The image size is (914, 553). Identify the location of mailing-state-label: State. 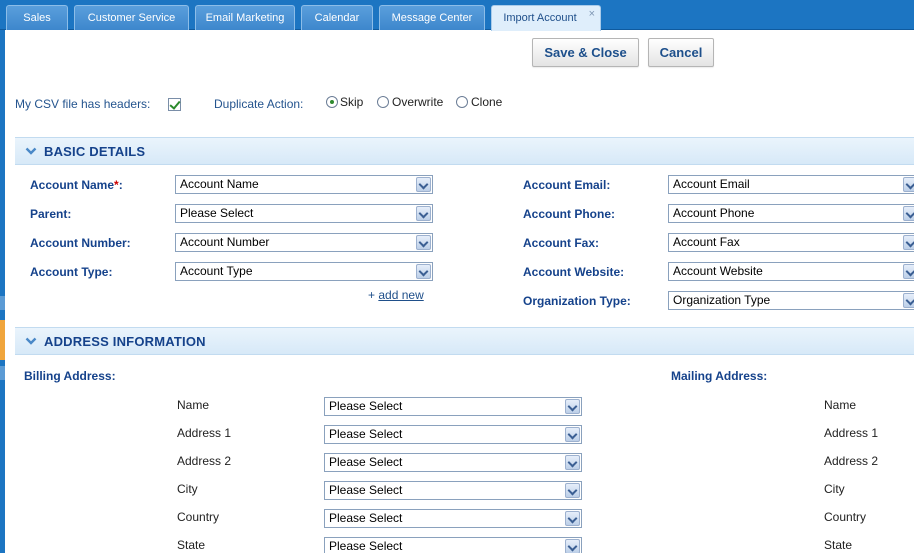
(838, 545).